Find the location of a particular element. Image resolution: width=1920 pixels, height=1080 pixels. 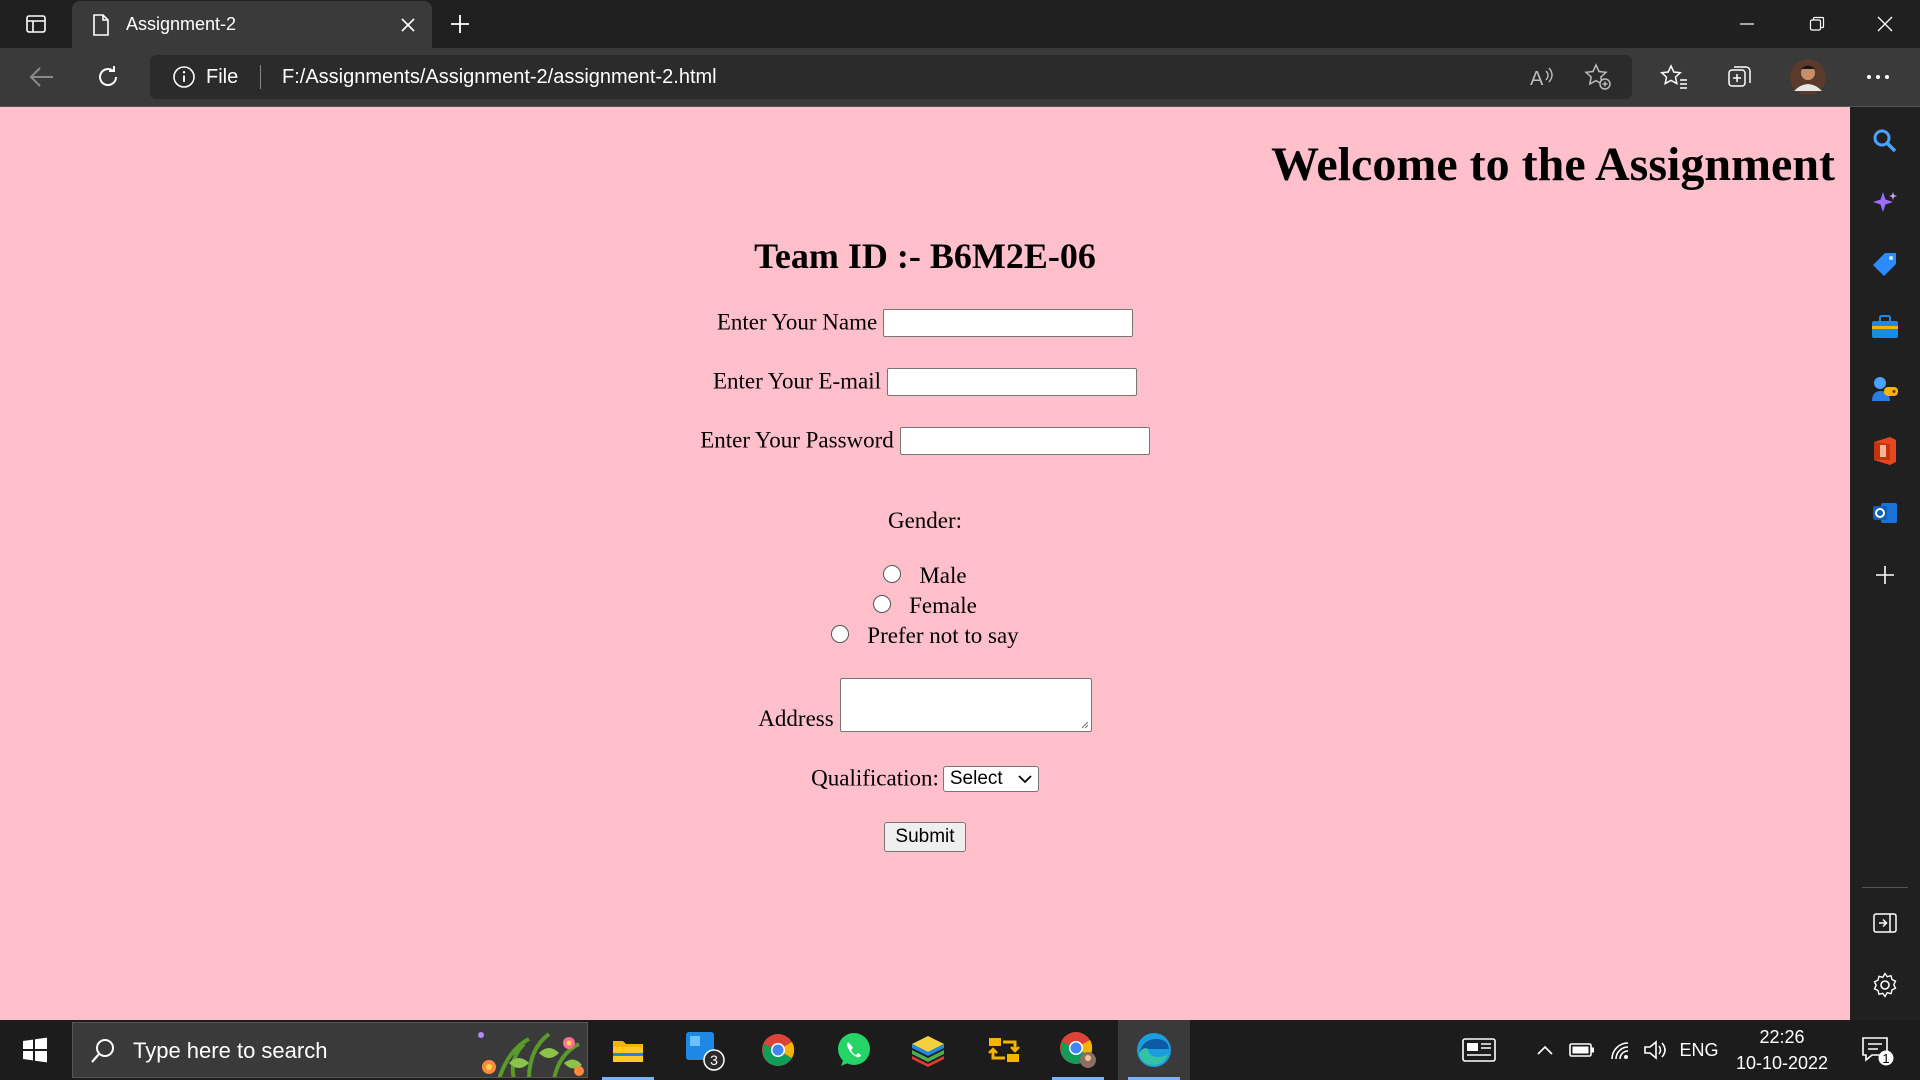

male-radio is located at coordinates (892, 573).